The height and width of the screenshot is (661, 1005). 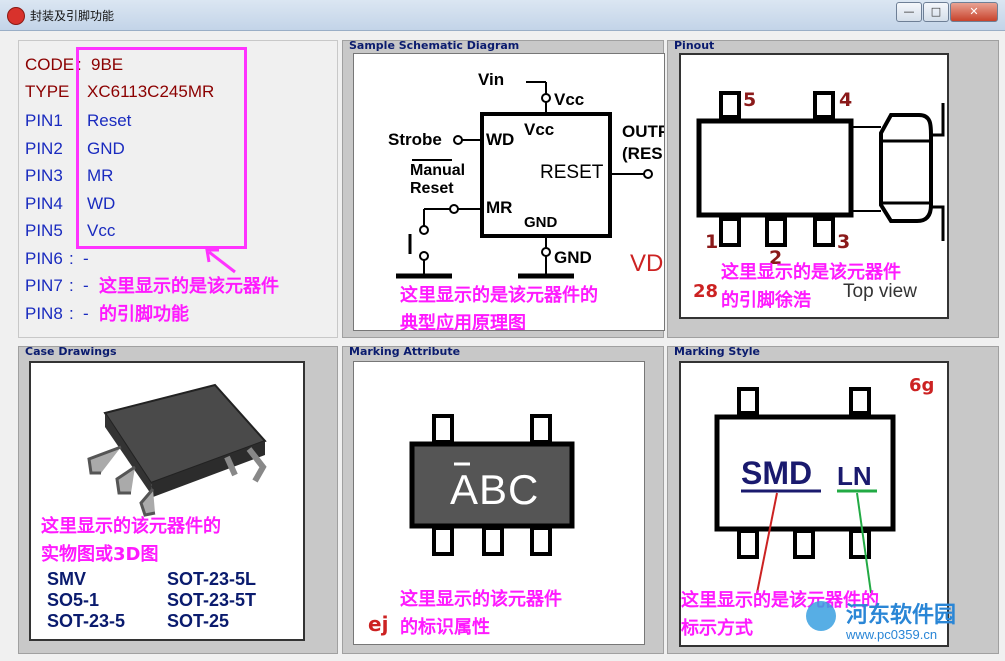 I want to click on manual-label: Manual, so click(x=438, y=170).